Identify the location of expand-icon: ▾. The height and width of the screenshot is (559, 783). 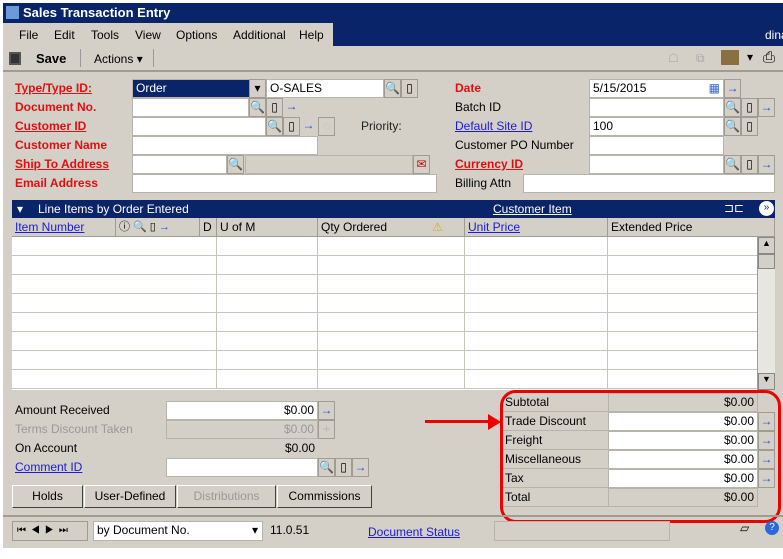
(20, 209).